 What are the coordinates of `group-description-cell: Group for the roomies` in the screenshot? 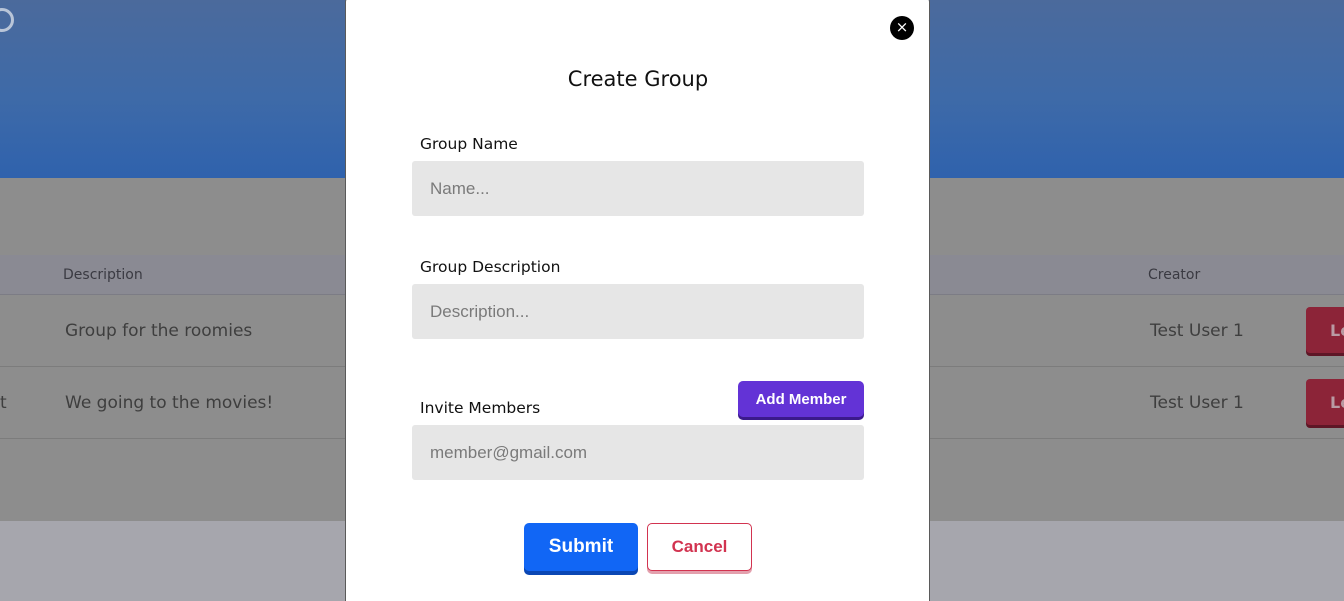 It's located at (159, 331).